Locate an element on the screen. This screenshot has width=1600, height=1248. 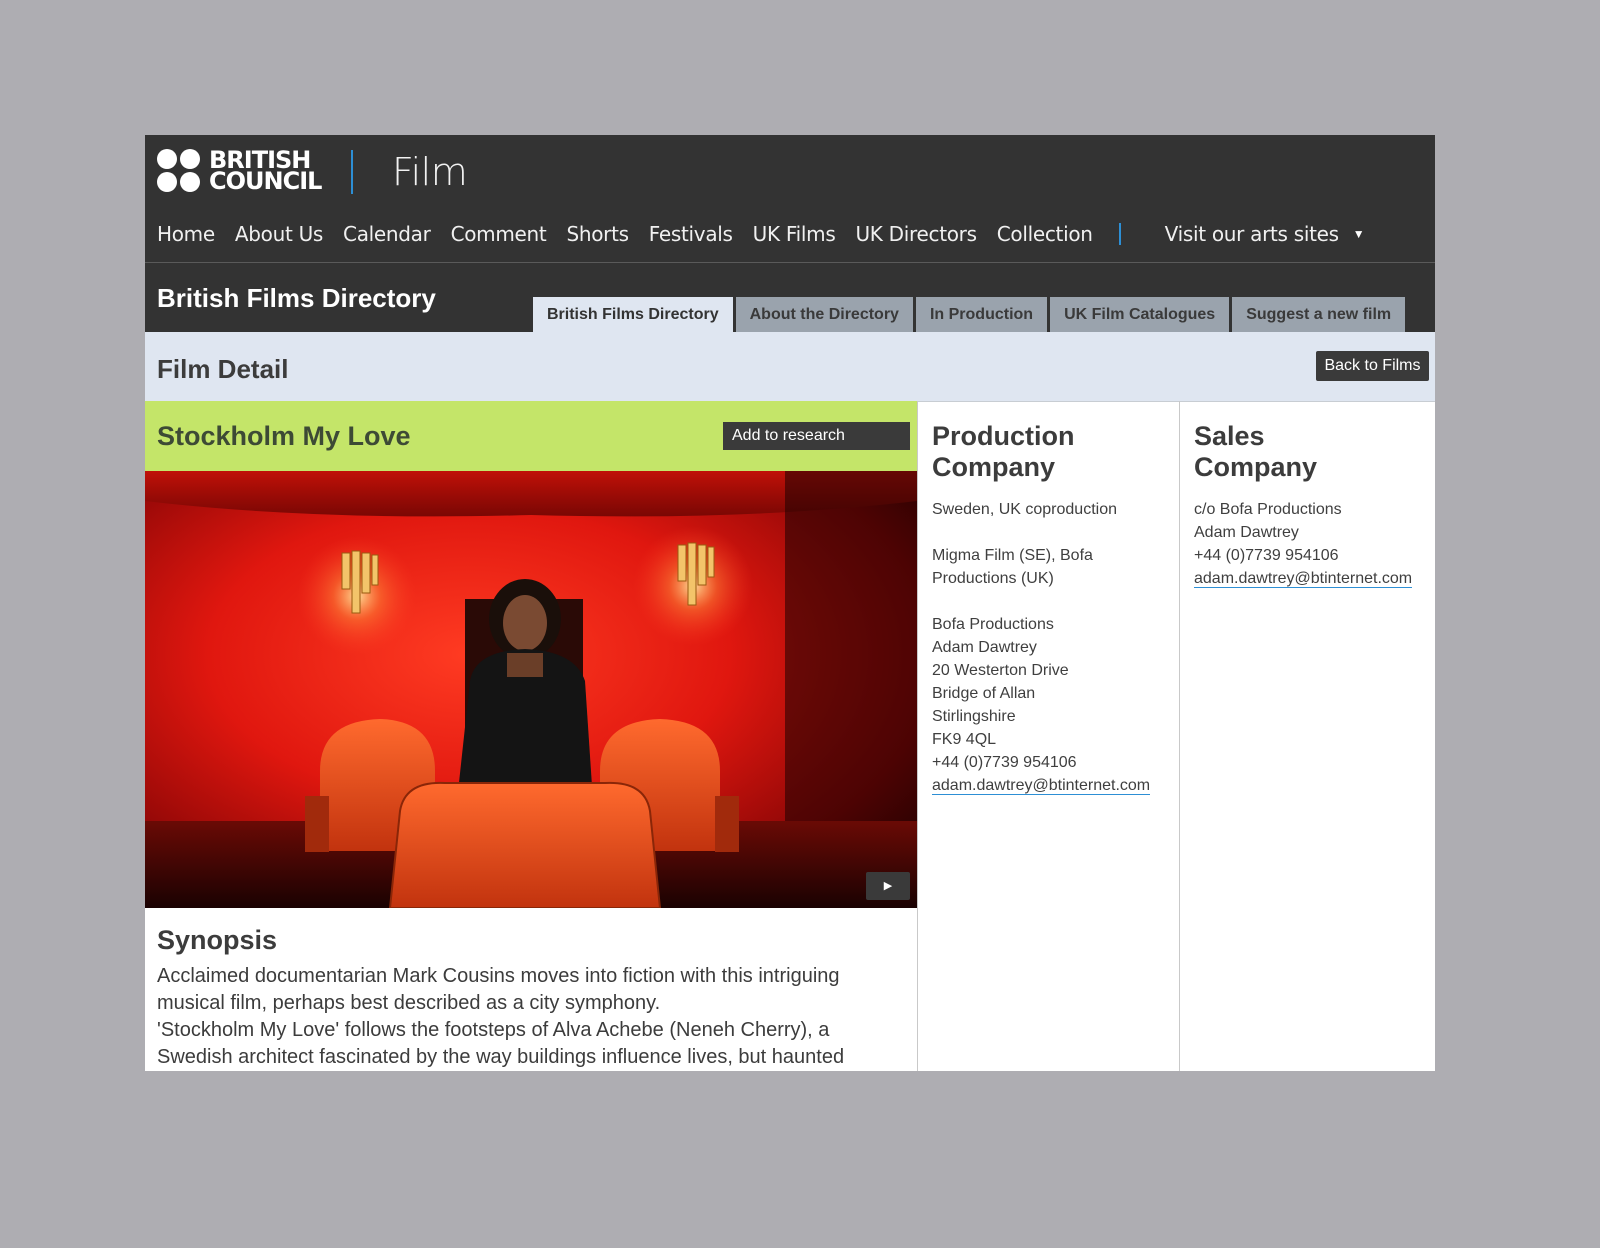
play-icon: ▶ is located at coordinates (888, 886).